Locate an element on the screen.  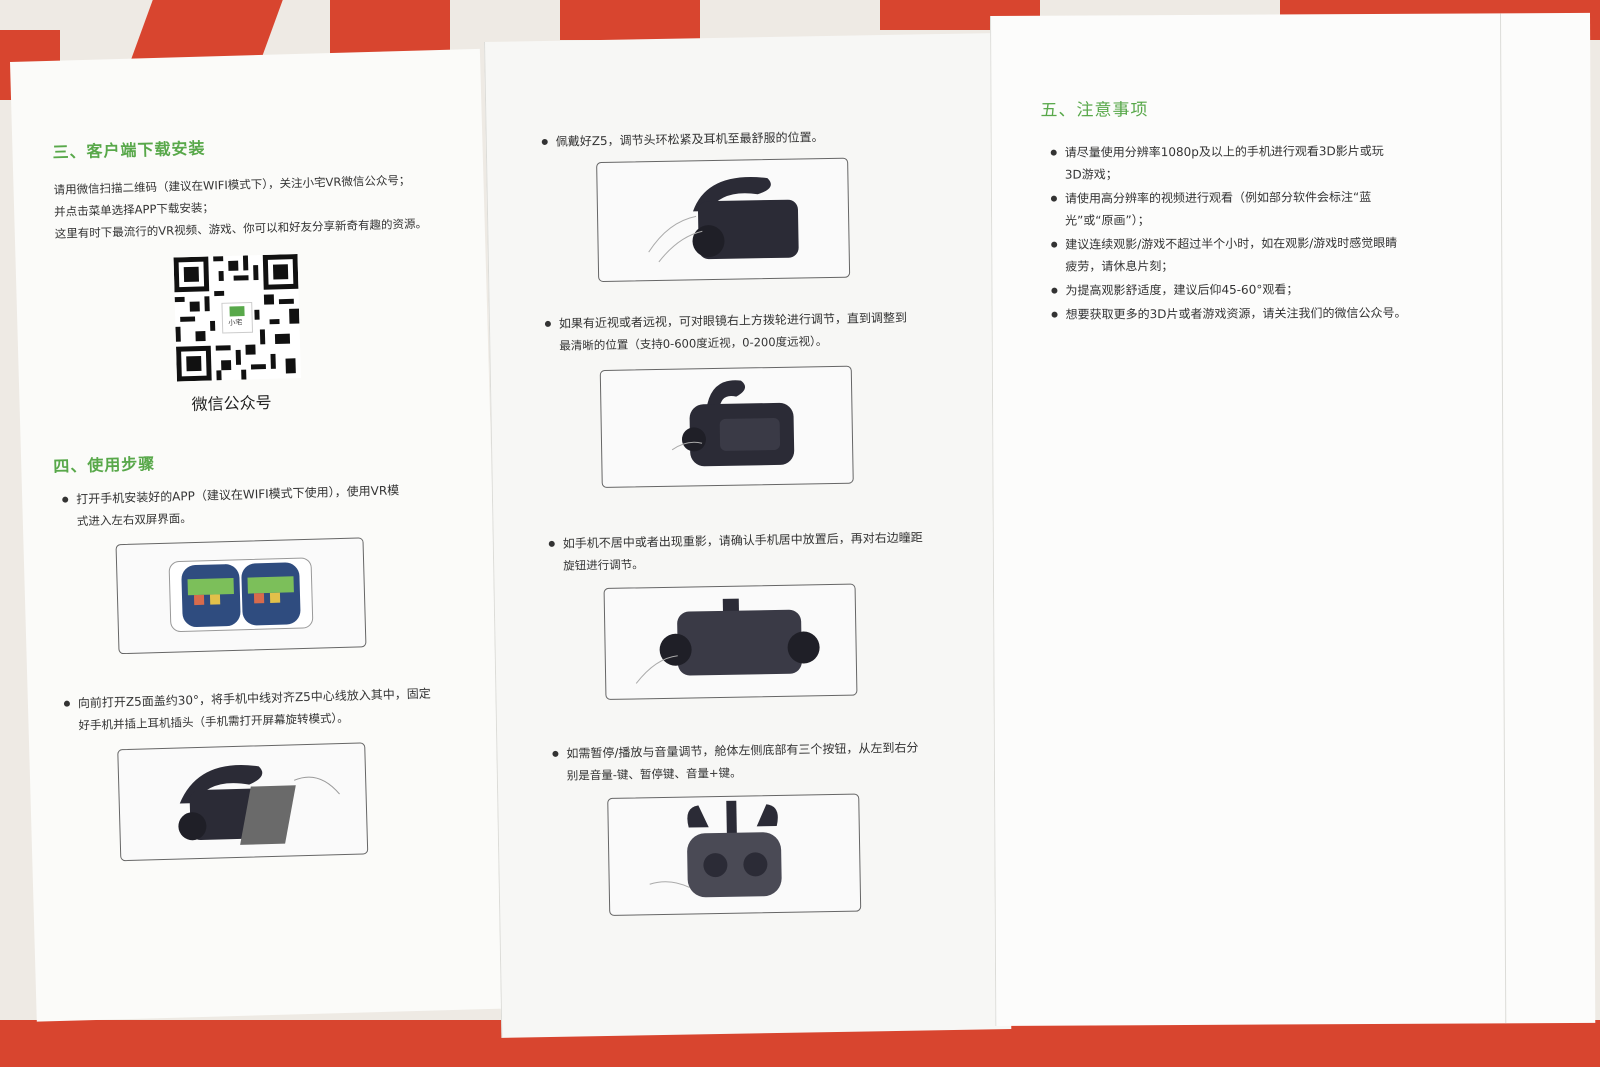
fold-line is located at coordinates (1503, 518).